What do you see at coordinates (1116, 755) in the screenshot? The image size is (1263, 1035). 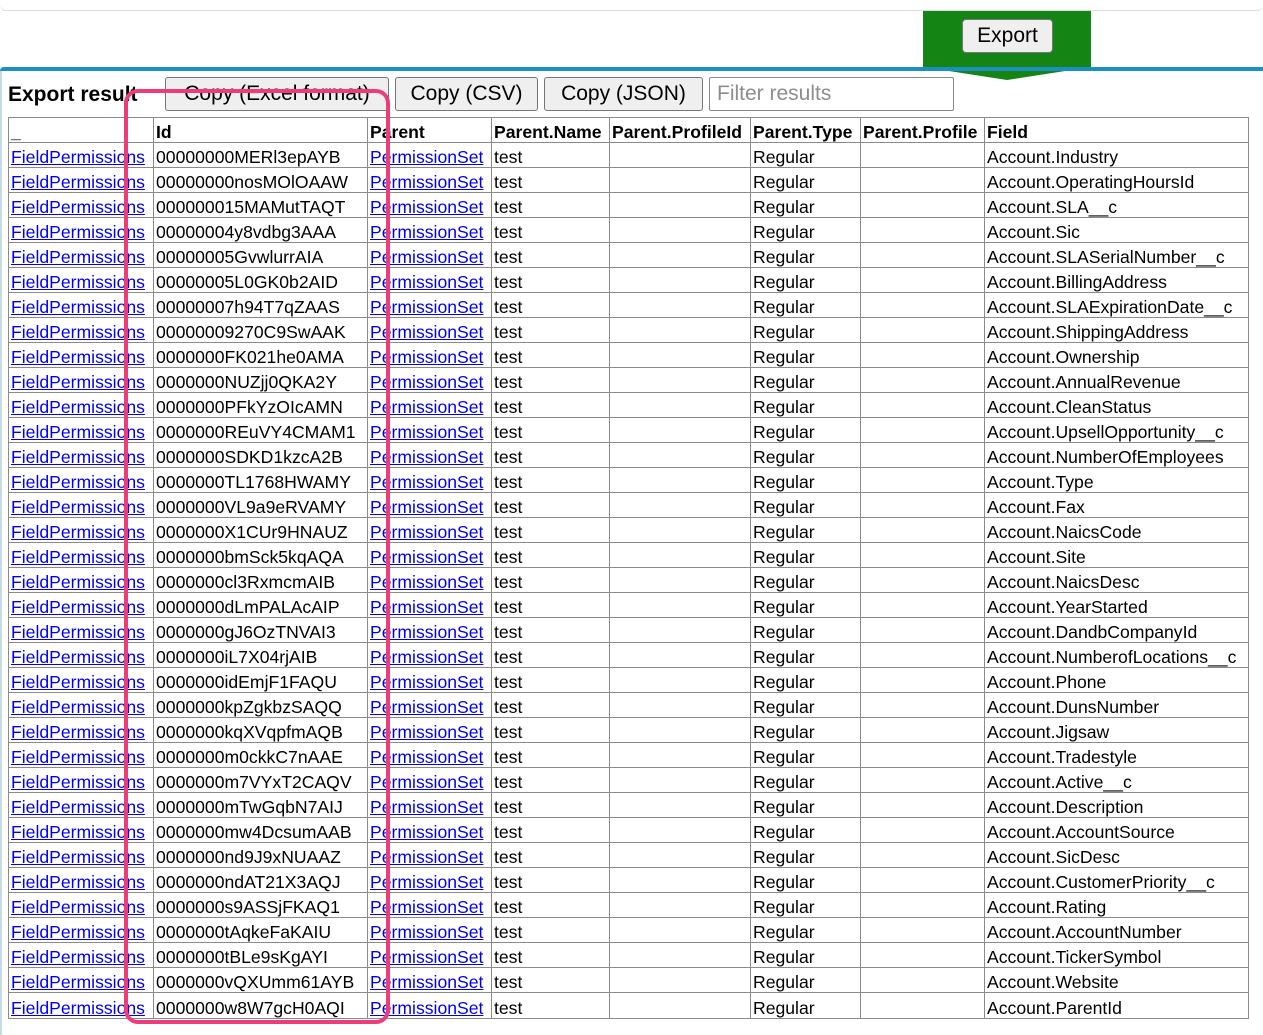 I see `field-name-cell: Account.Tradestyle` at bounding box center [1116, 755].